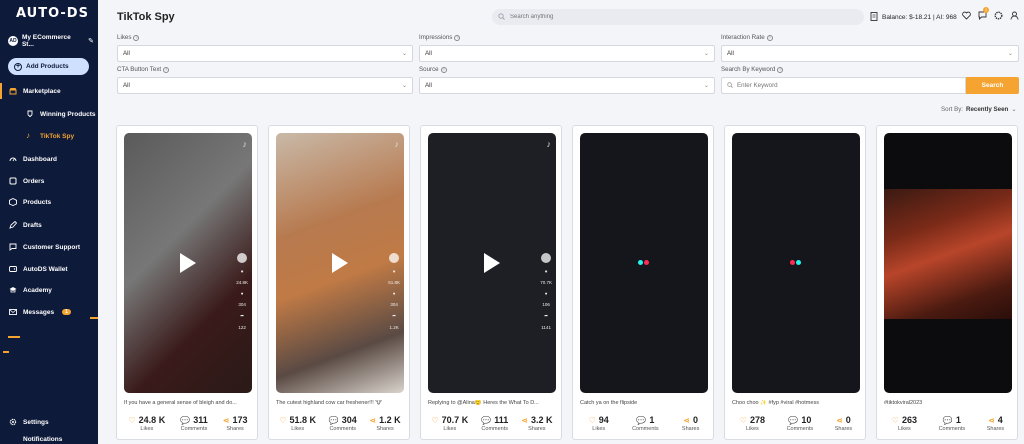 This screenshot has width=1024, height=444. What do you see at coordinates (66, 312) in the screenshot?
I see `messages-badge: 1` at bounding box center [66, 312].